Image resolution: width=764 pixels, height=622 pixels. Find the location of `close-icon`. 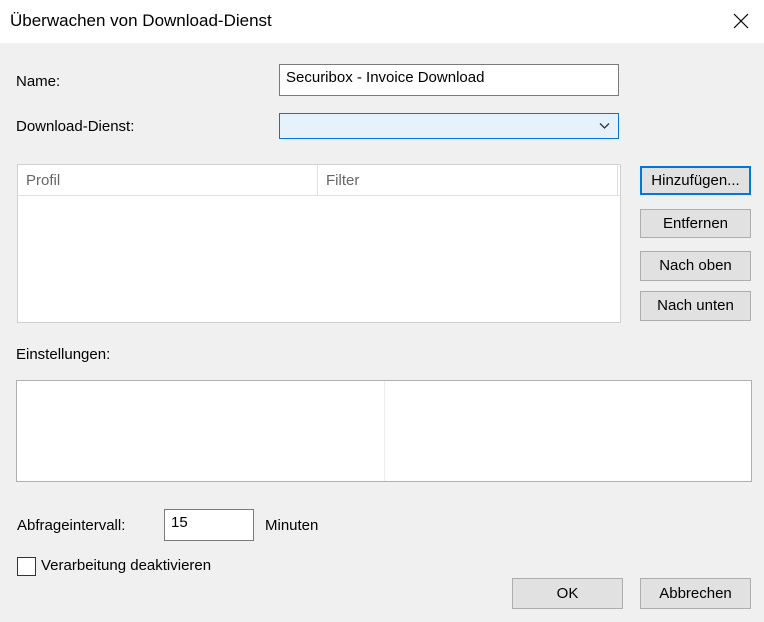

close-icon is located at coordinates (741, 21).